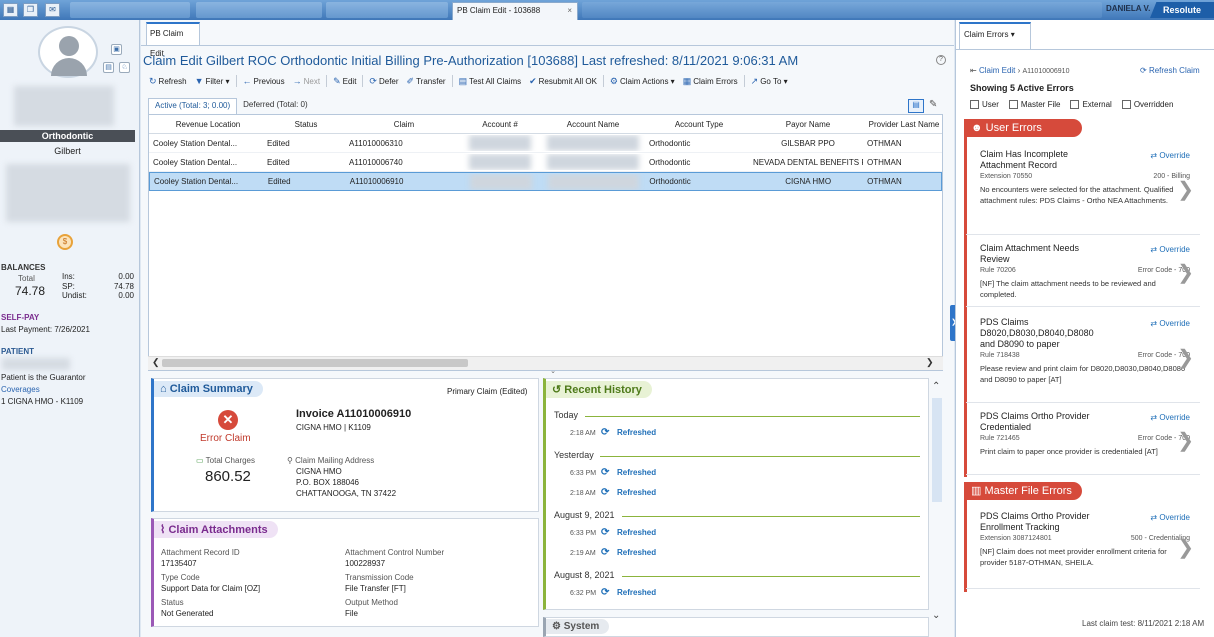  Describe the element at coordinates (1000, 438) in the screenshot. I see `error-source: Rule 721465` at that location.